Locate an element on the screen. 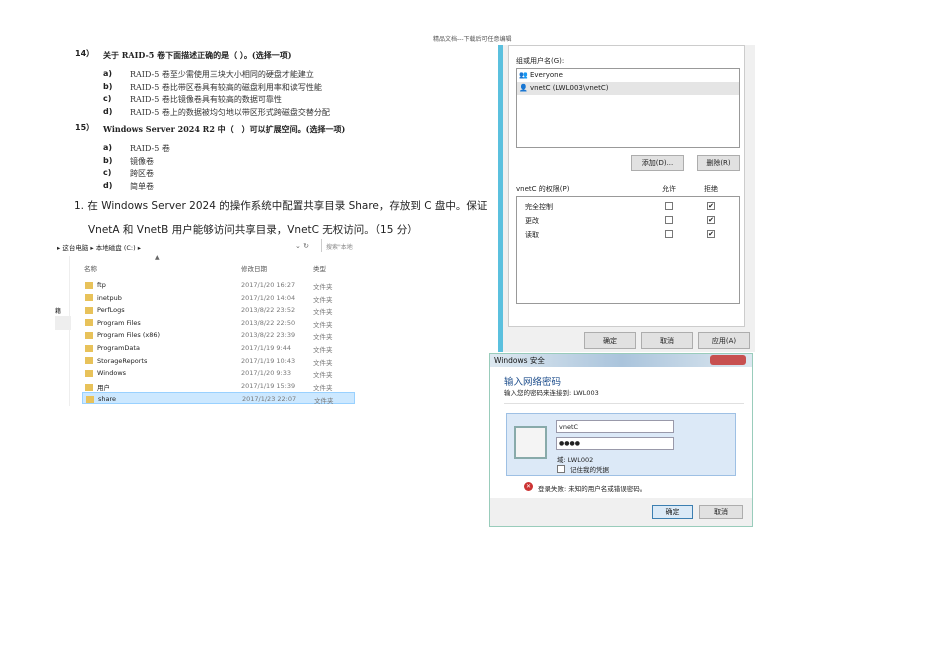 This screenshot has height=672, width=950. user-tile-icon is located at coordinates (530, 442).